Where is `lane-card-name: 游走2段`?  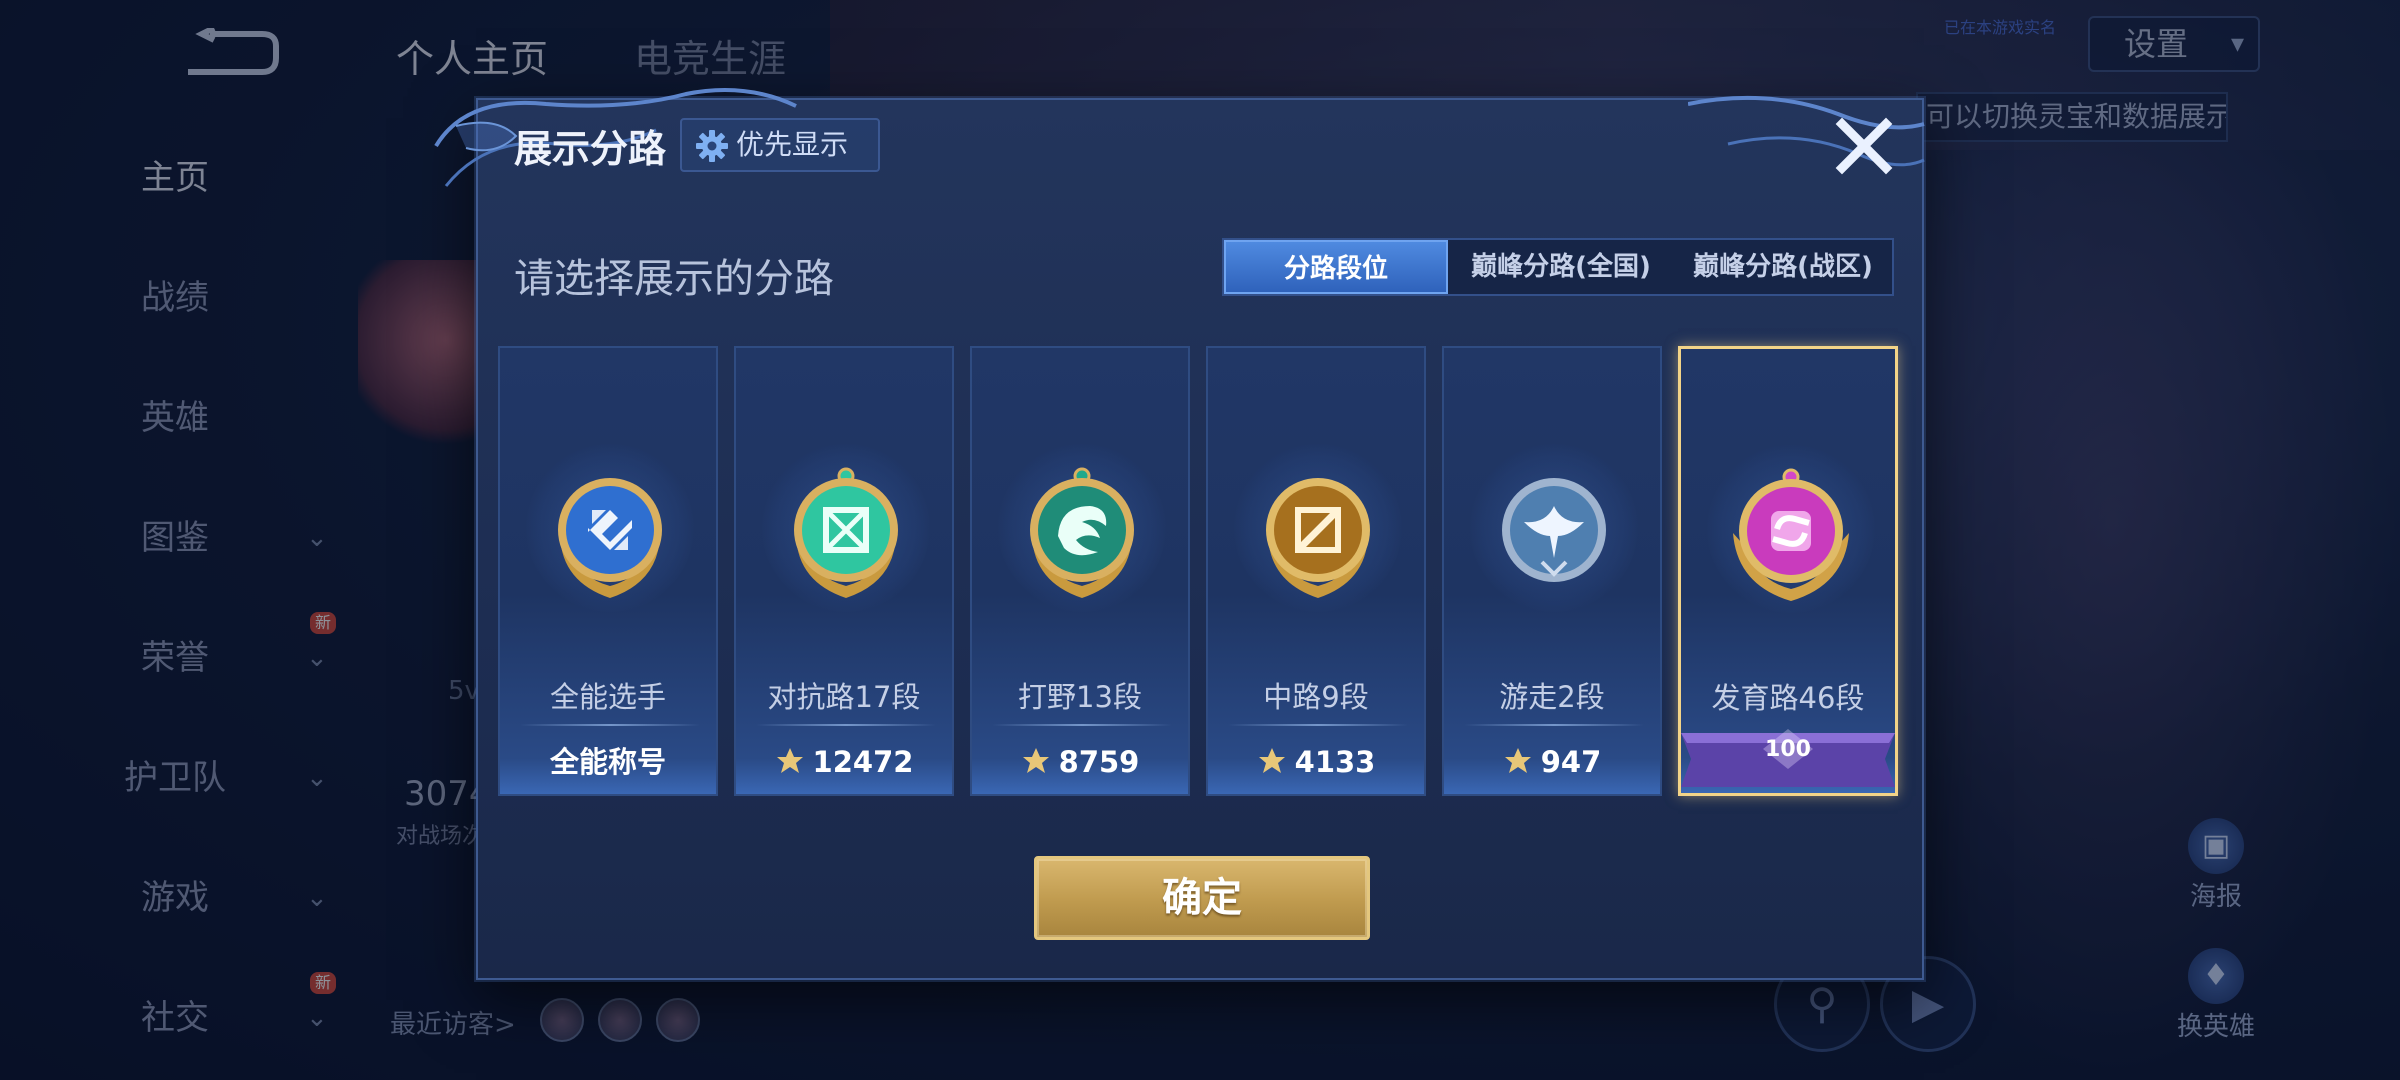
lane-card-name: 游走2段 is located at coordinates (1552, 697).